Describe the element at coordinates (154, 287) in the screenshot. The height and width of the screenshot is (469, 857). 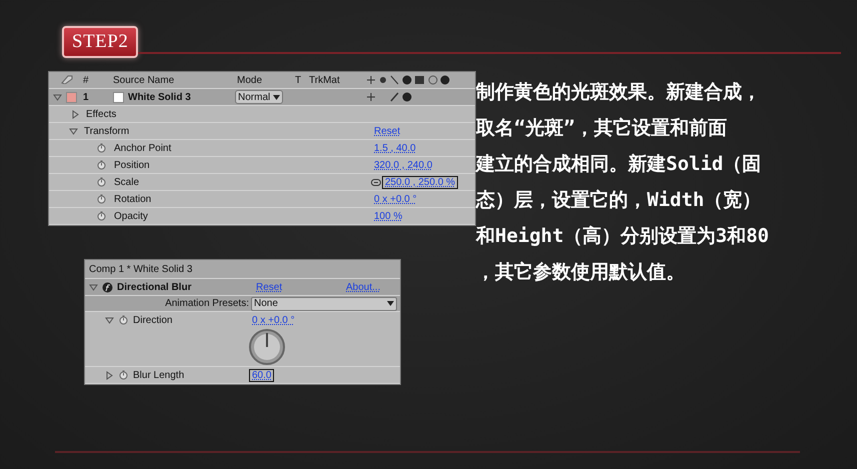
I see `effect-name: Directional Blur` at that location.